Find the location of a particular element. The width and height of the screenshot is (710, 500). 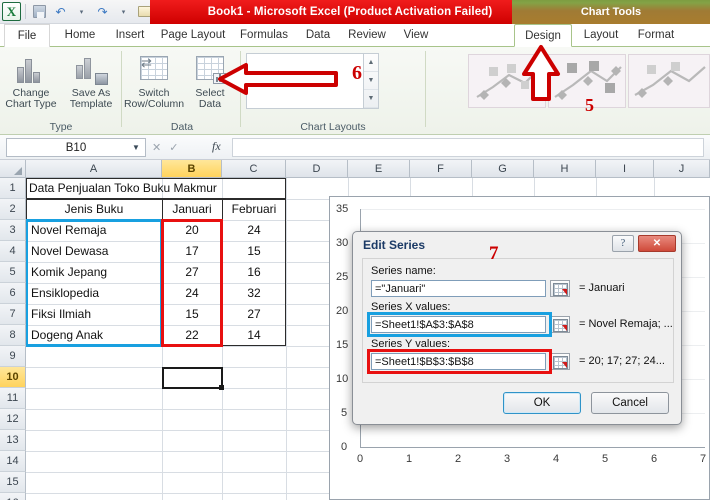

select-data-line2: Data is located at coordinates (210, 104).